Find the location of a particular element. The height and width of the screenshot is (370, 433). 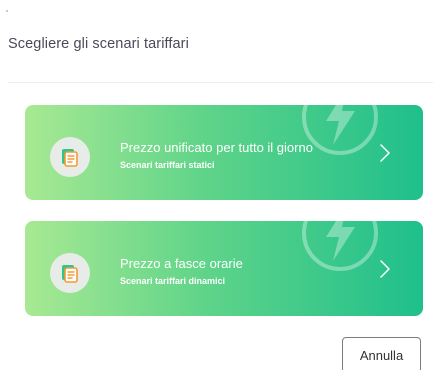

cancel-button: Annulla is located at coordinates (381, 353).